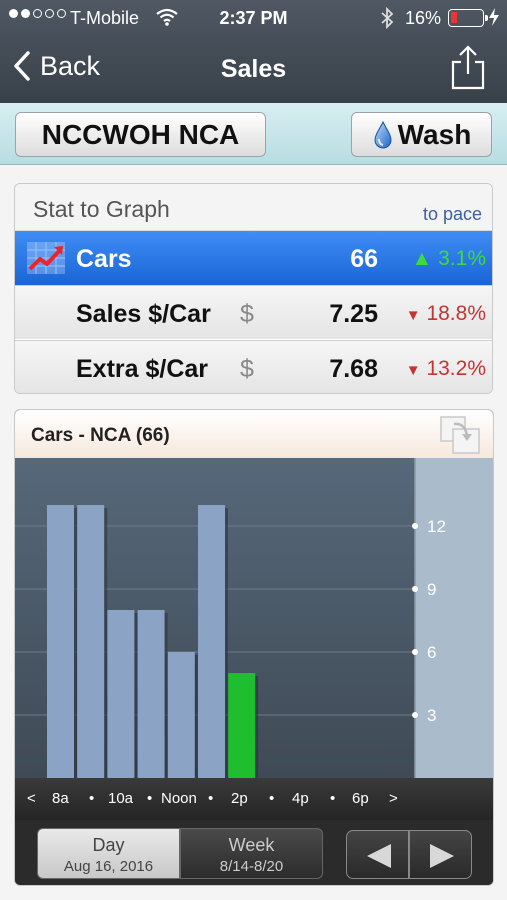 This screenshot has height=900, width=507. I want to click on stat-row-cars: Cars 66 ▲ 3.1%, so click(253, 258).